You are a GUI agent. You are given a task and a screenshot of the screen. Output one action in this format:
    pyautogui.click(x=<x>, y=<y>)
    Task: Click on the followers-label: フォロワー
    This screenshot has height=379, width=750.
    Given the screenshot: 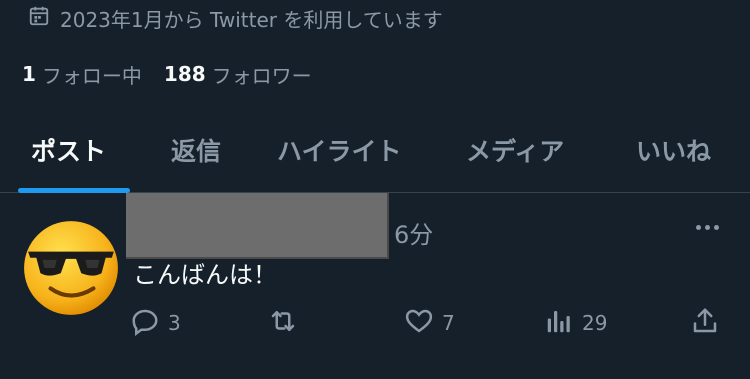 What is the action you would take?
    pyautogui.click(x=261, y=75)
    